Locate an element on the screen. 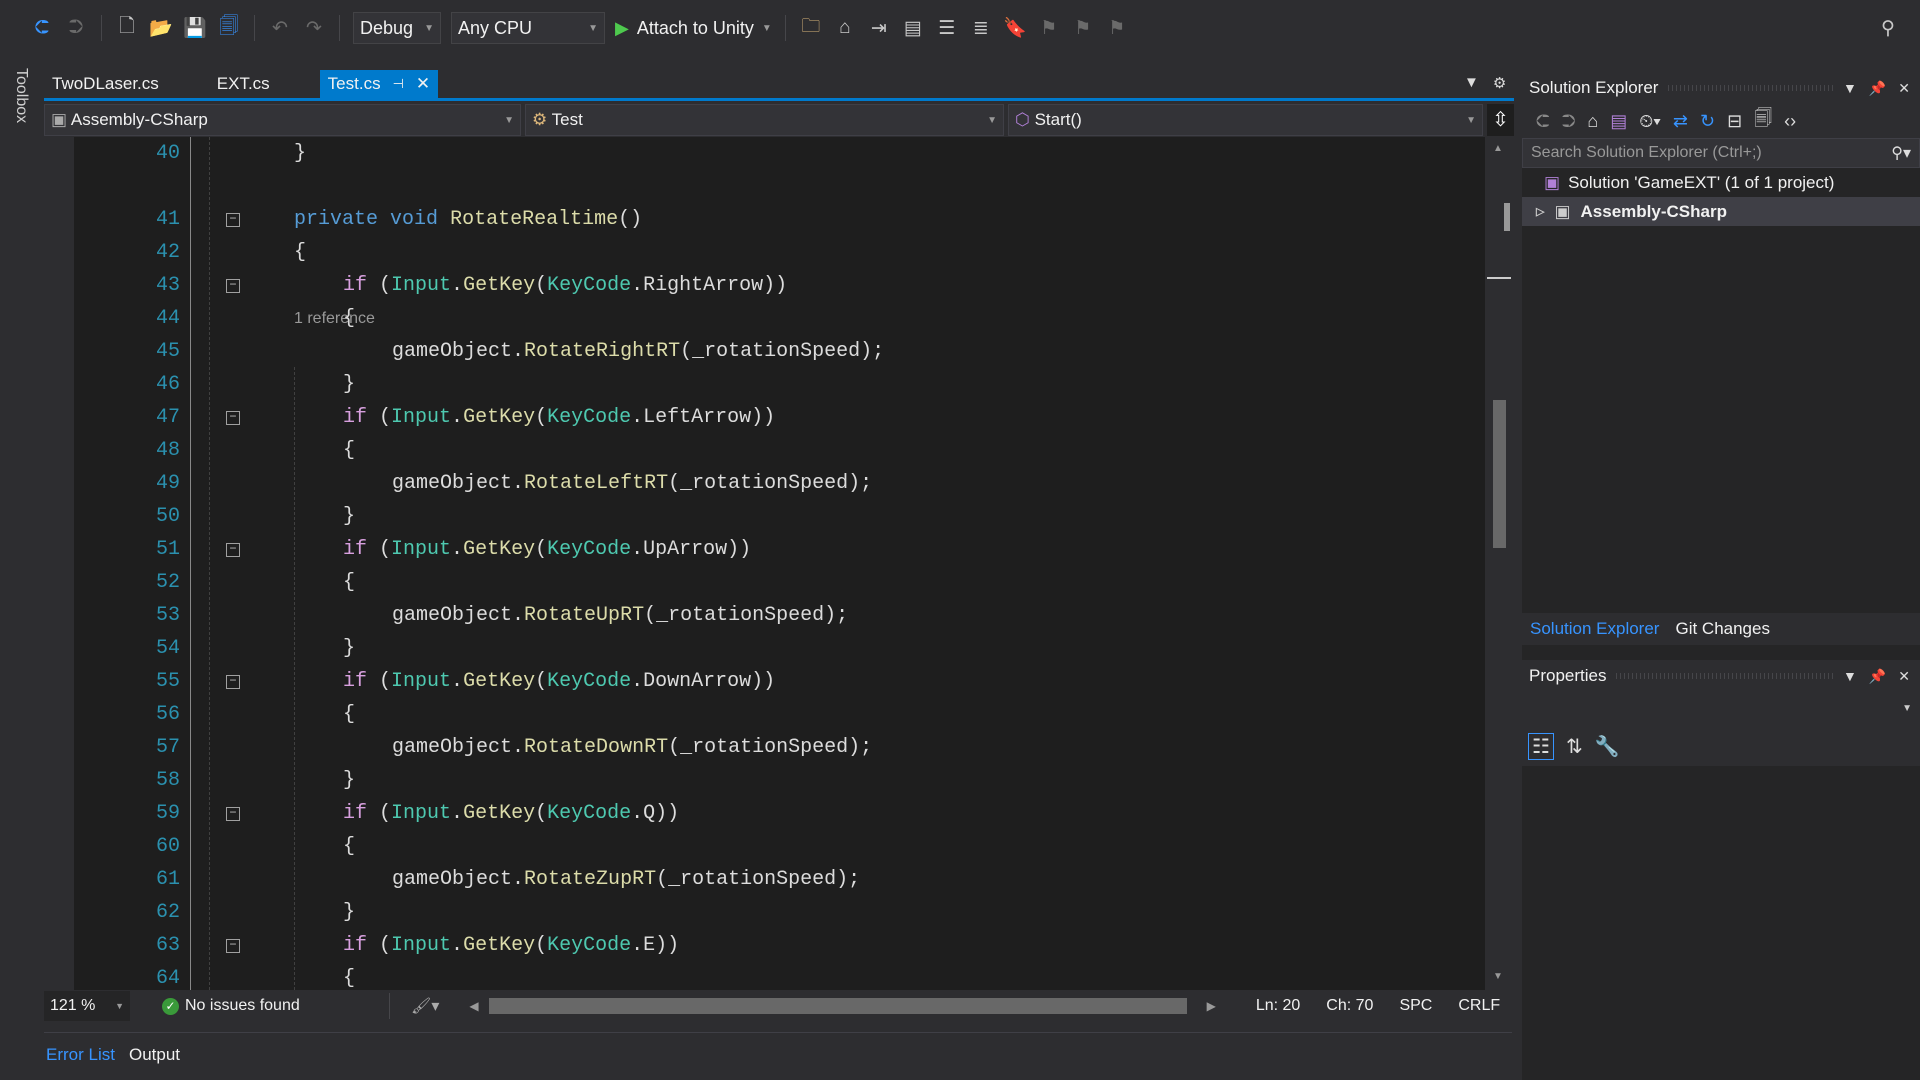 The width and height of the screenshot is (1920, 1080). save-all-icon: 🗐 is located at coordinates (229, 28).